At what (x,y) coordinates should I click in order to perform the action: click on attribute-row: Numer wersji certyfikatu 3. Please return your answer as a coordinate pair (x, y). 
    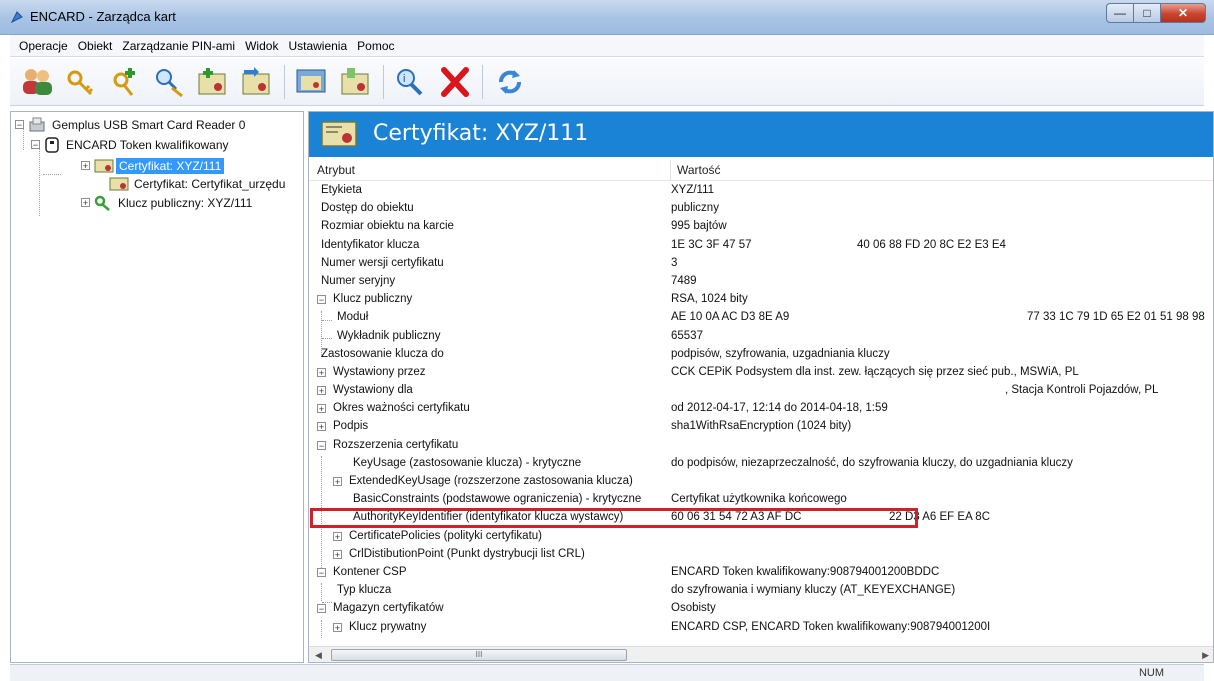
    Looking at the image, I should click on (761, 264).